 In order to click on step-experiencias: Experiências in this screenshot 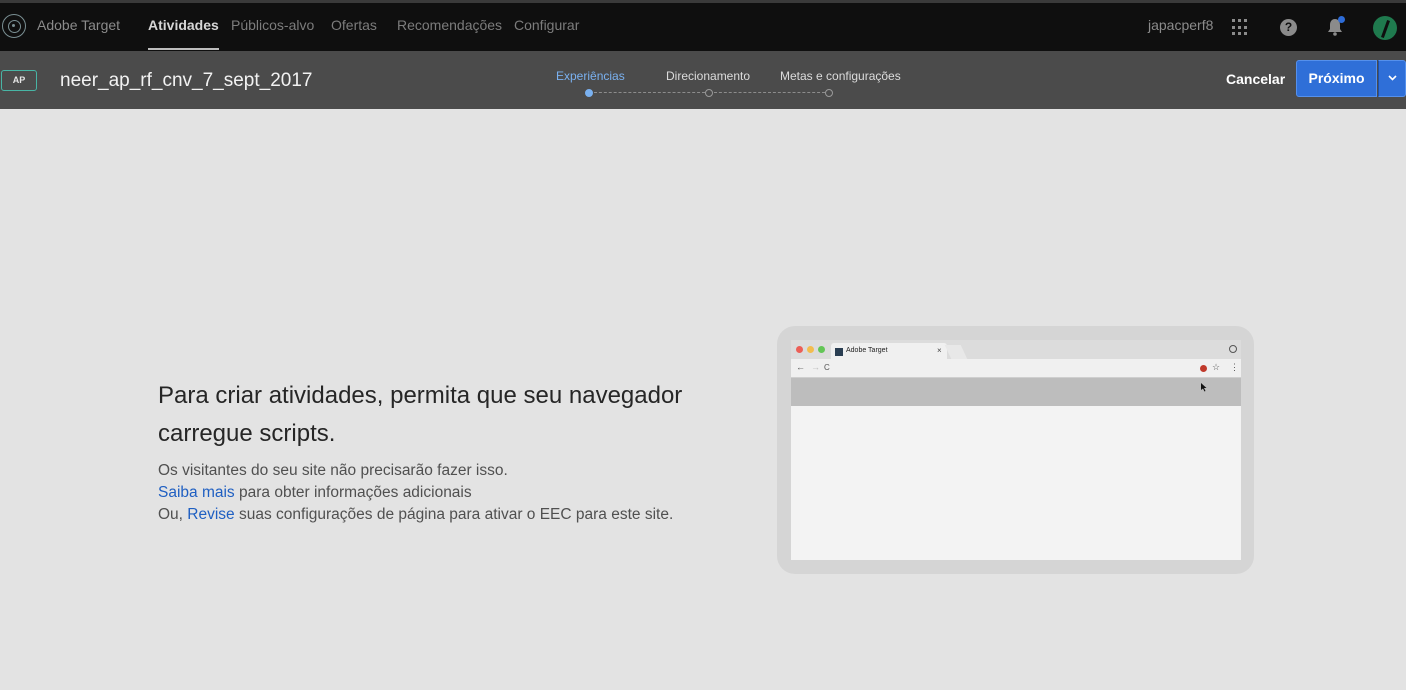, I will do `click(590, 76)`.